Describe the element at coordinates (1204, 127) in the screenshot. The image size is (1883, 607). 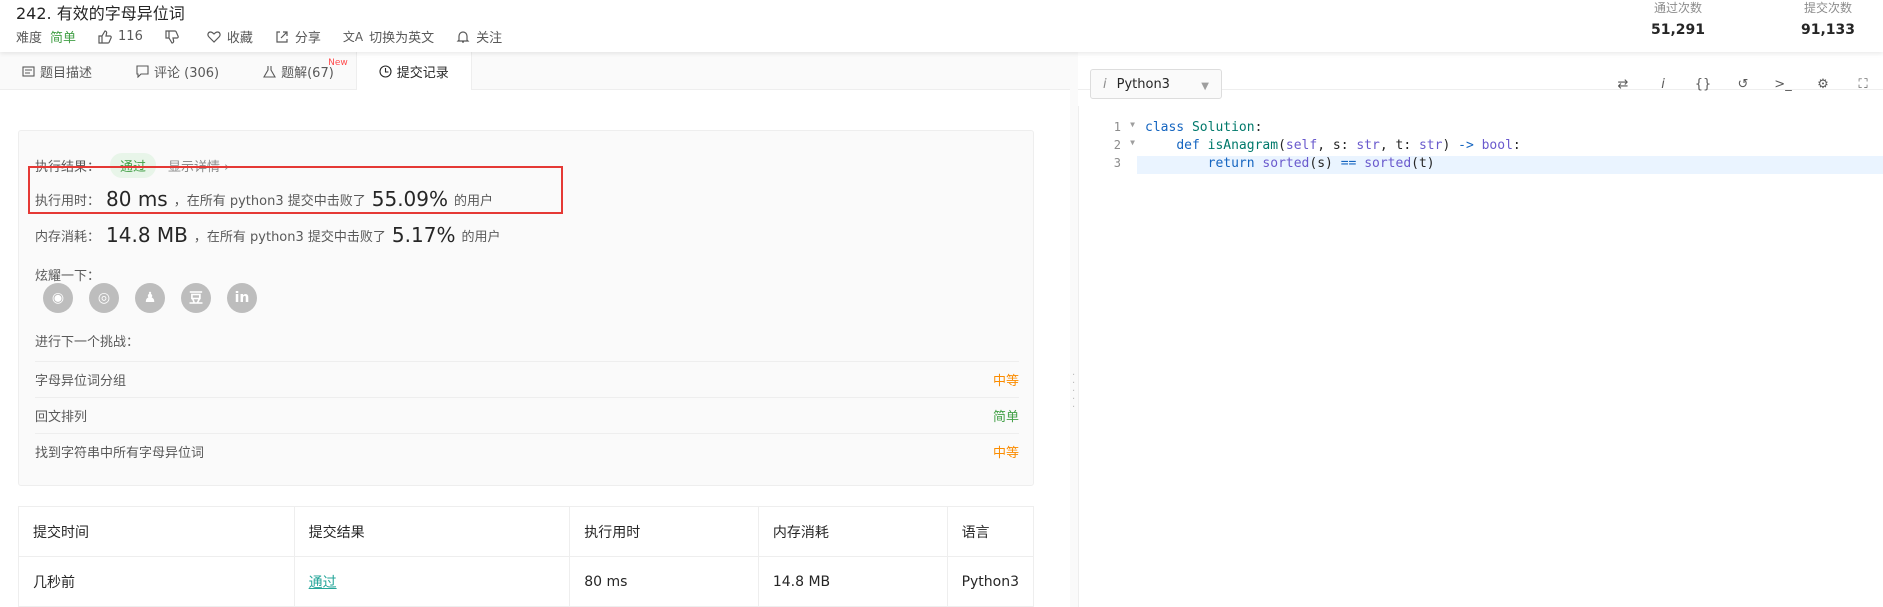
I see `code-line: class Solution:` at that location.